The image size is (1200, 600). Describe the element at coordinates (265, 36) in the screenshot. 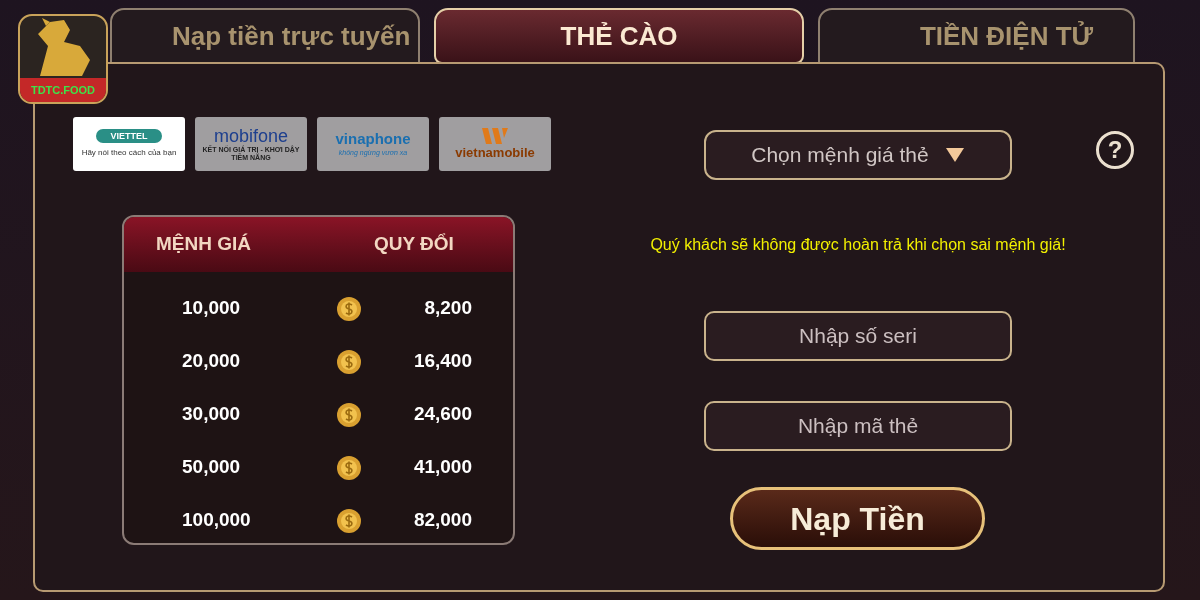

I see `tab: Nạp tiền trực tuyến` at that location.